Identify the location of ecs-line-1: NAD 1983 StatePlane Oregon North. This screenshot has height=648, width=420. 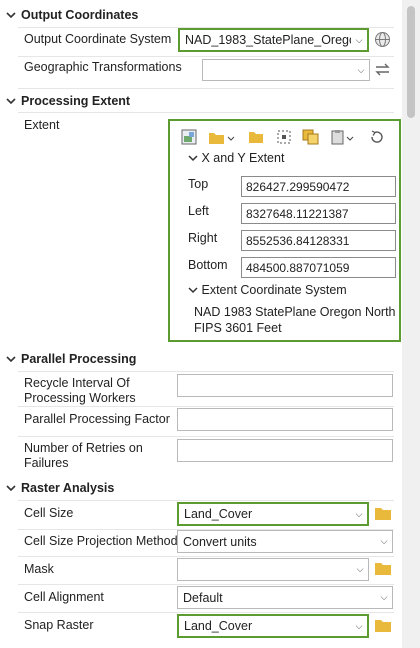
(295, 312).